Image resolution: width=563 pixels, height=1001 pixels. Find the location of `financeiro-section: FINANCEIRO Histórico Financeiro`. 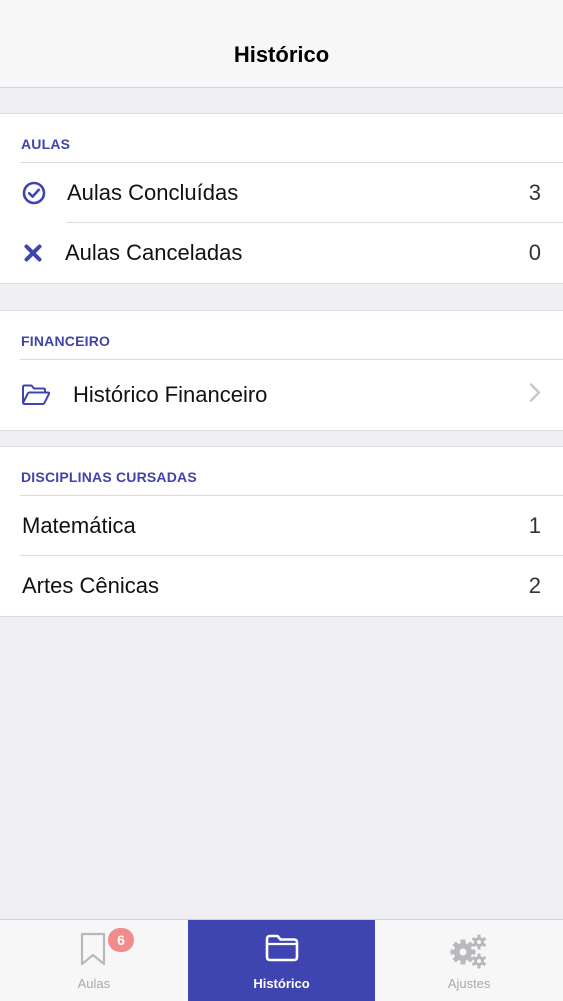

financeiro-section: FINANCEIRO Histórico Financeiro is located at coordinates (281, 370).